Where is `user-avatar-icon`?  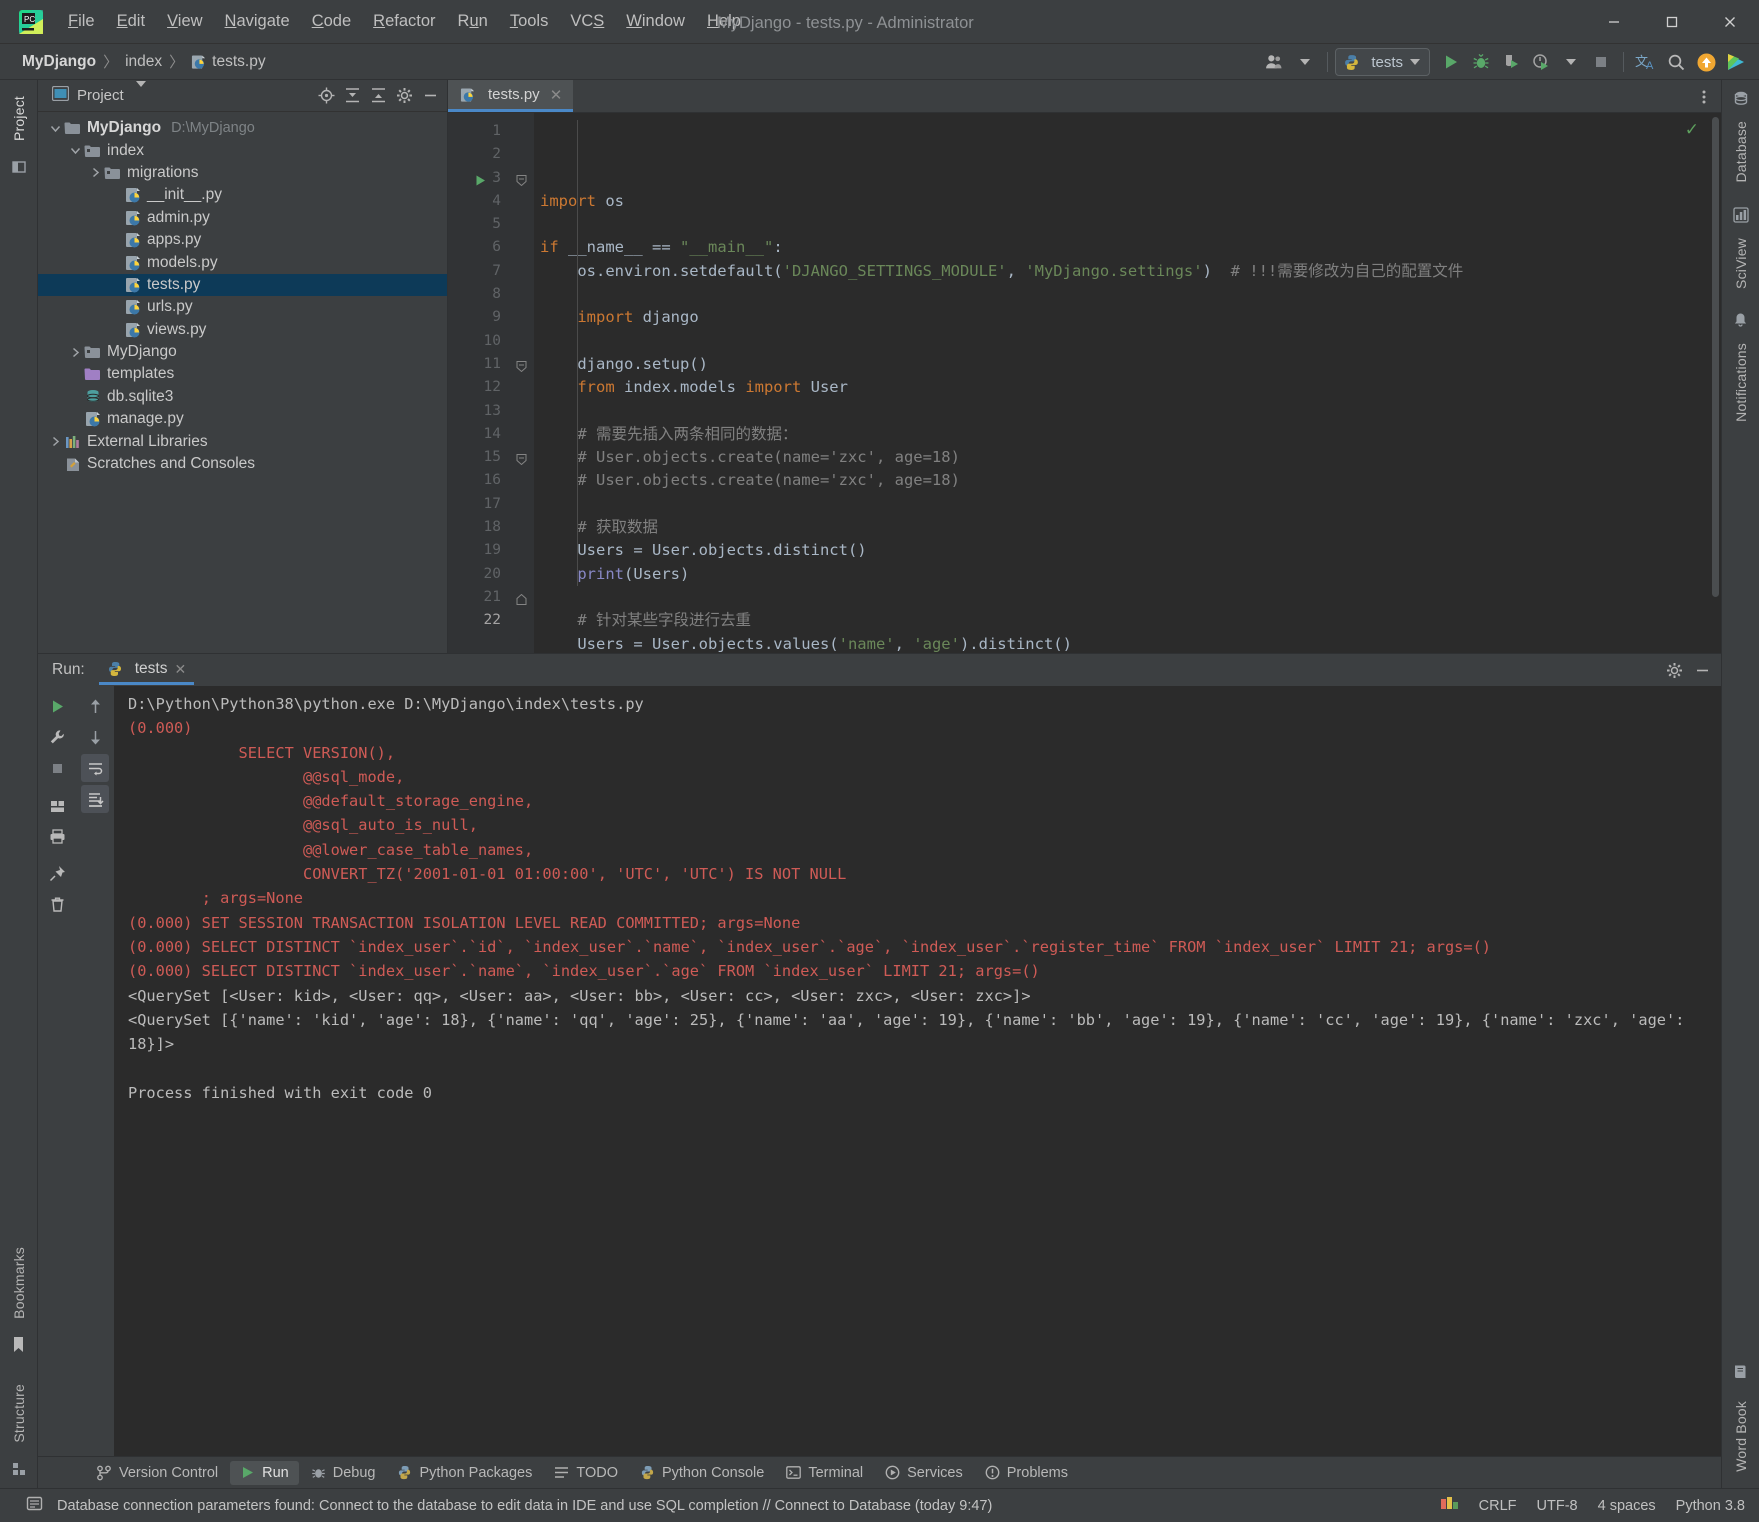 user-avatar-icon is located at coordinates (1275, 62).